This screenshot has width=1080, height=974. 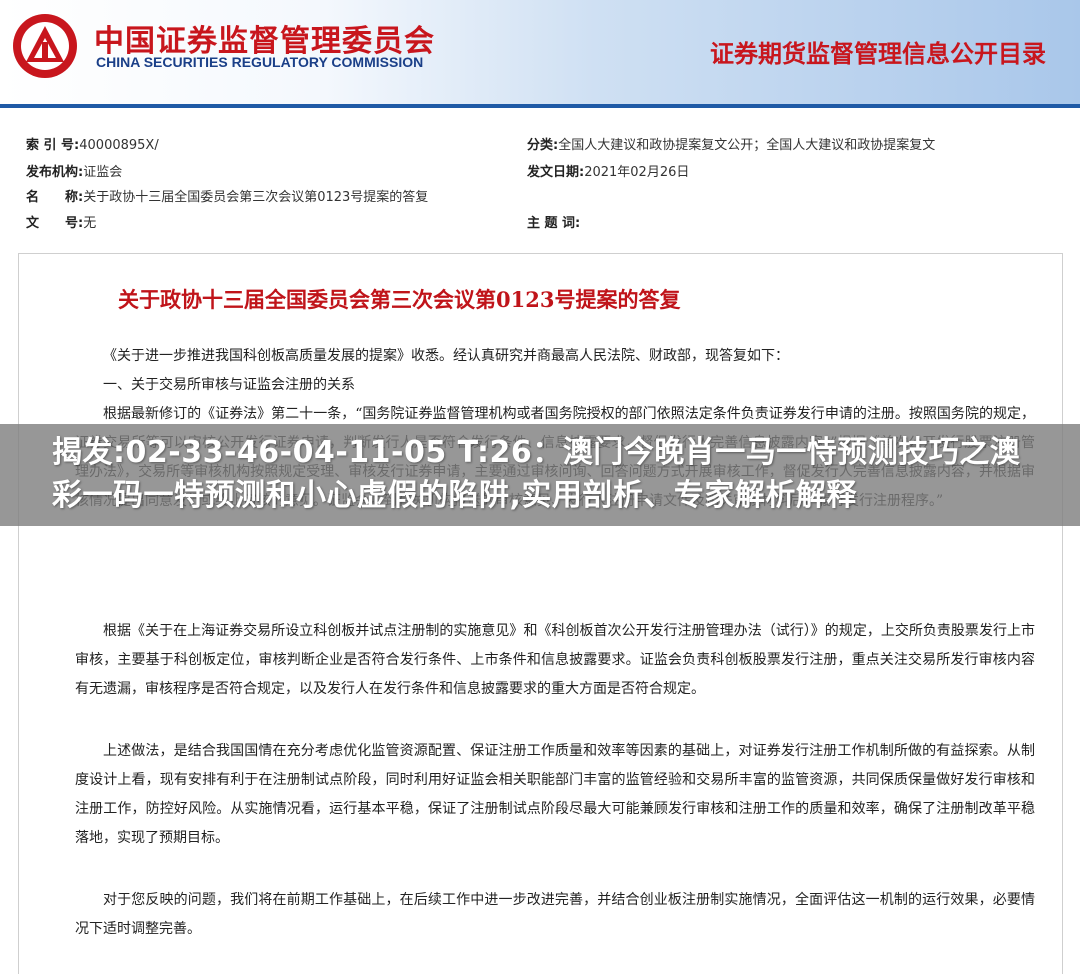 What do you see at coordinates (229, 385) in the screenshot?
I see `document-paragraph-2: 一、关于交易所审核与证监会注册的关系` at bounding box center [229, 385].